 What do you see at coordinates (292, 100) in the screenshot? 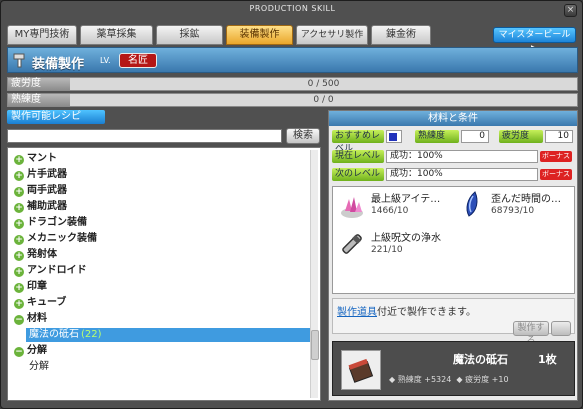
I see `proficiency-row: 熟練度 0 / 0` at bounding box center [292, 100].